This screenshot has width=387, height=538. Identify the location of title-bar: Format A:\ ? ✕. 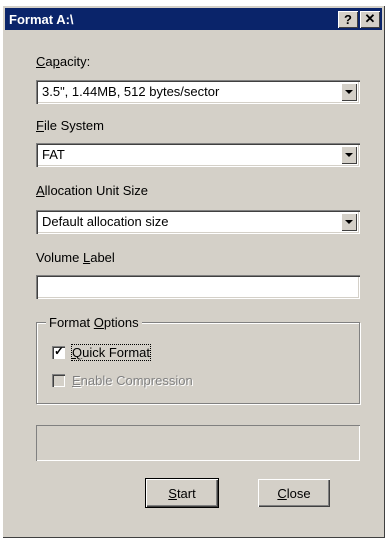
(193, 19).